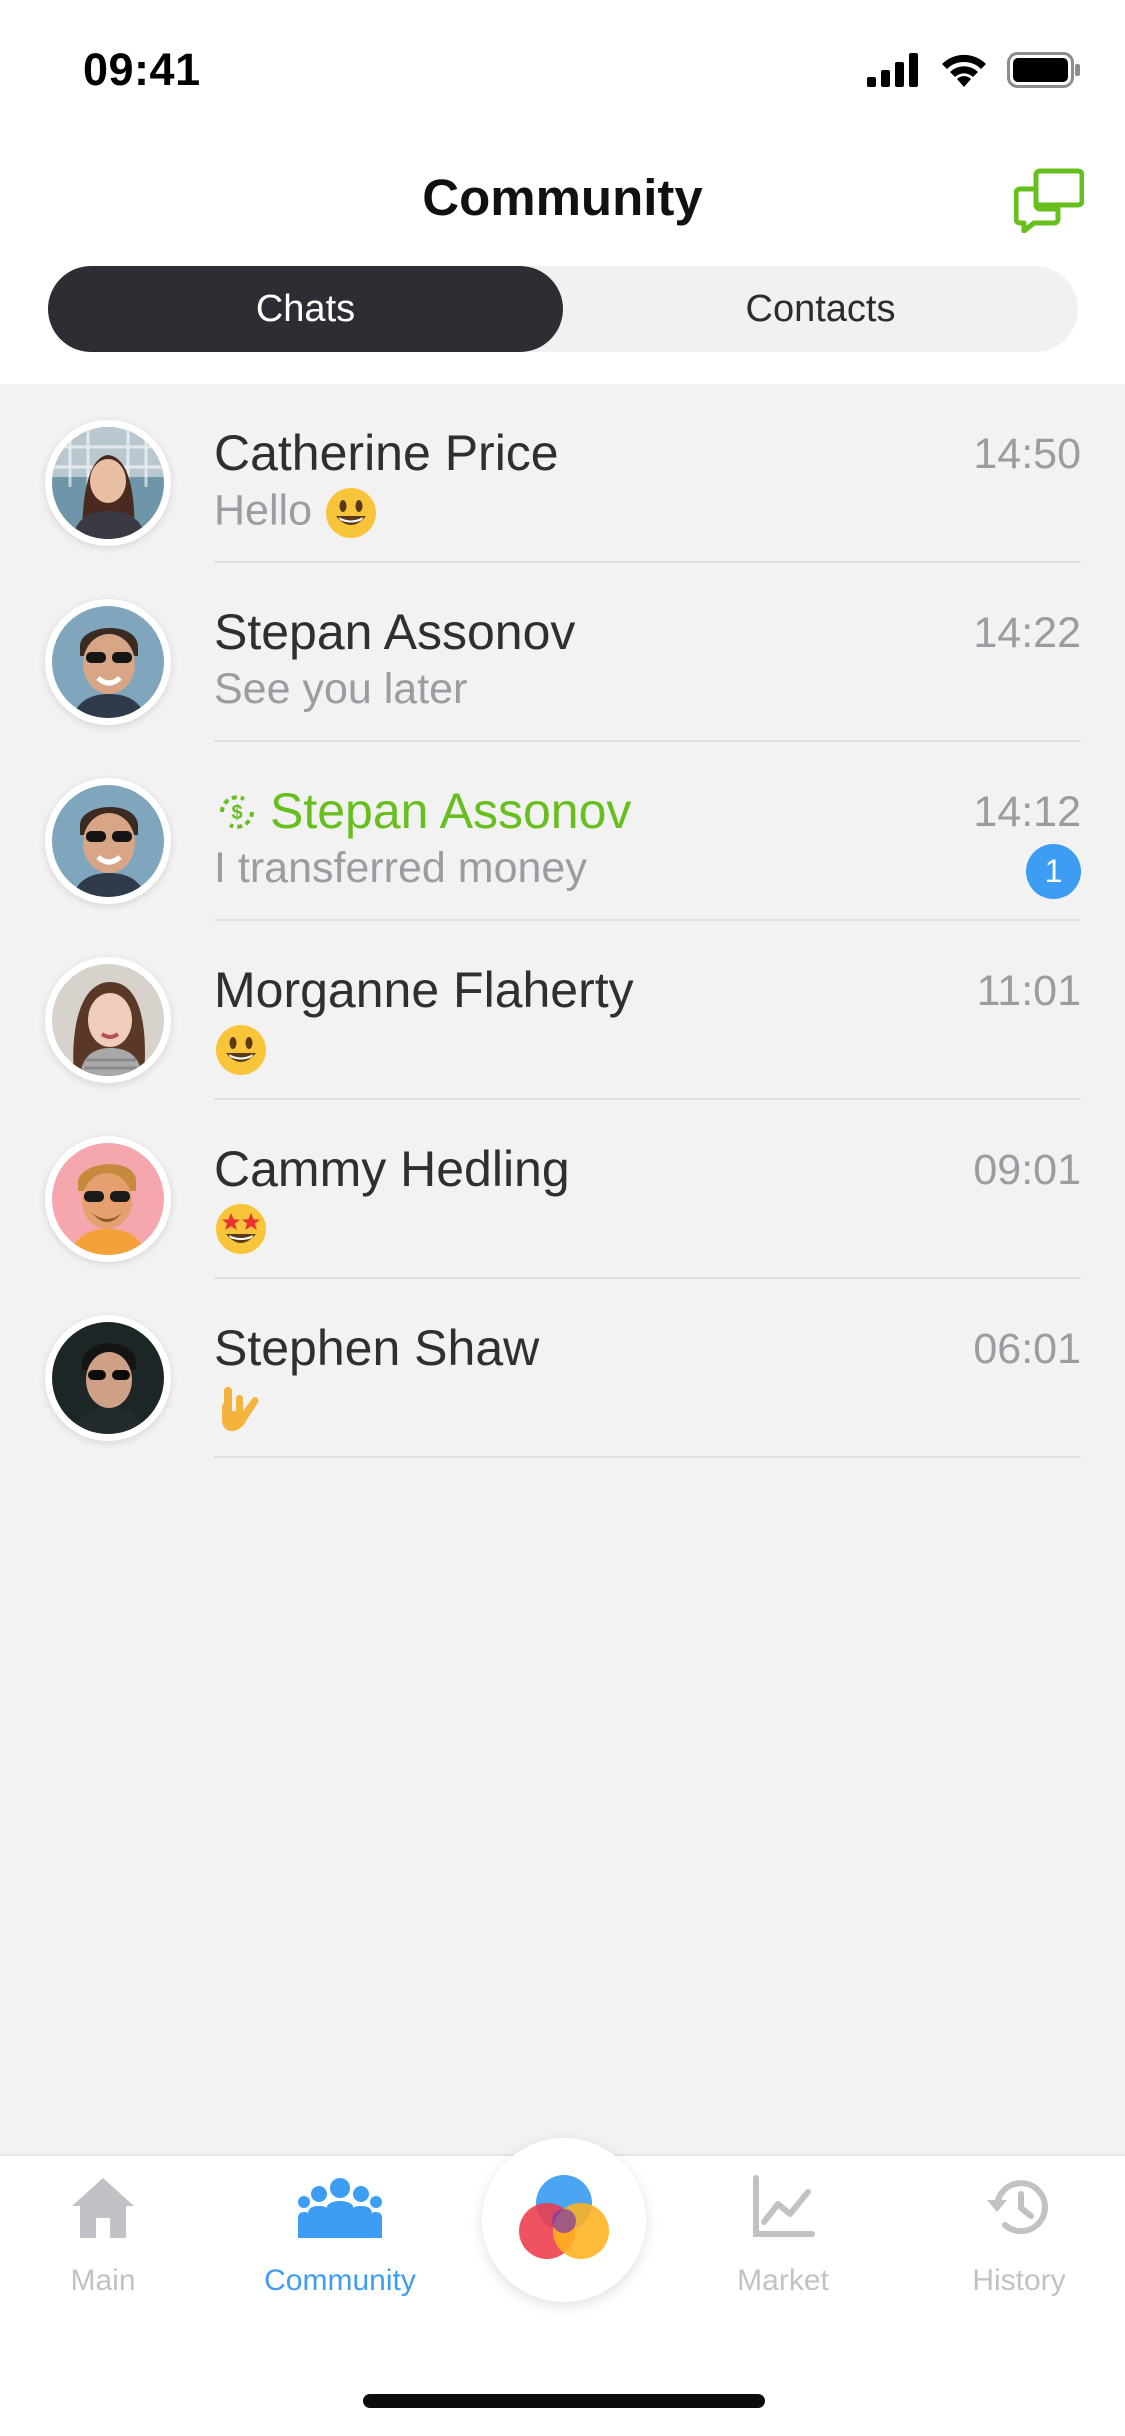  Describe the element at coordinates (562, 473) in the screenshot. I see `chat-row-catherine-price: Catherine Price Hello 14:50` at that location.